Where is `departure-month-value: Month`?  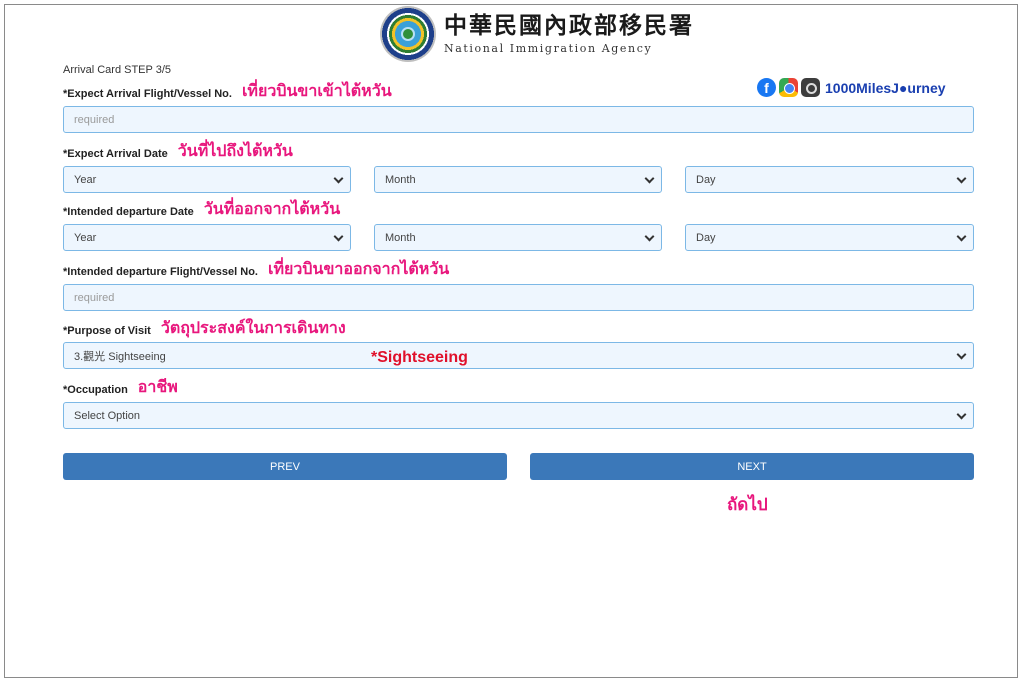 departure-month-value: Month is located at coordinates (400, 237).